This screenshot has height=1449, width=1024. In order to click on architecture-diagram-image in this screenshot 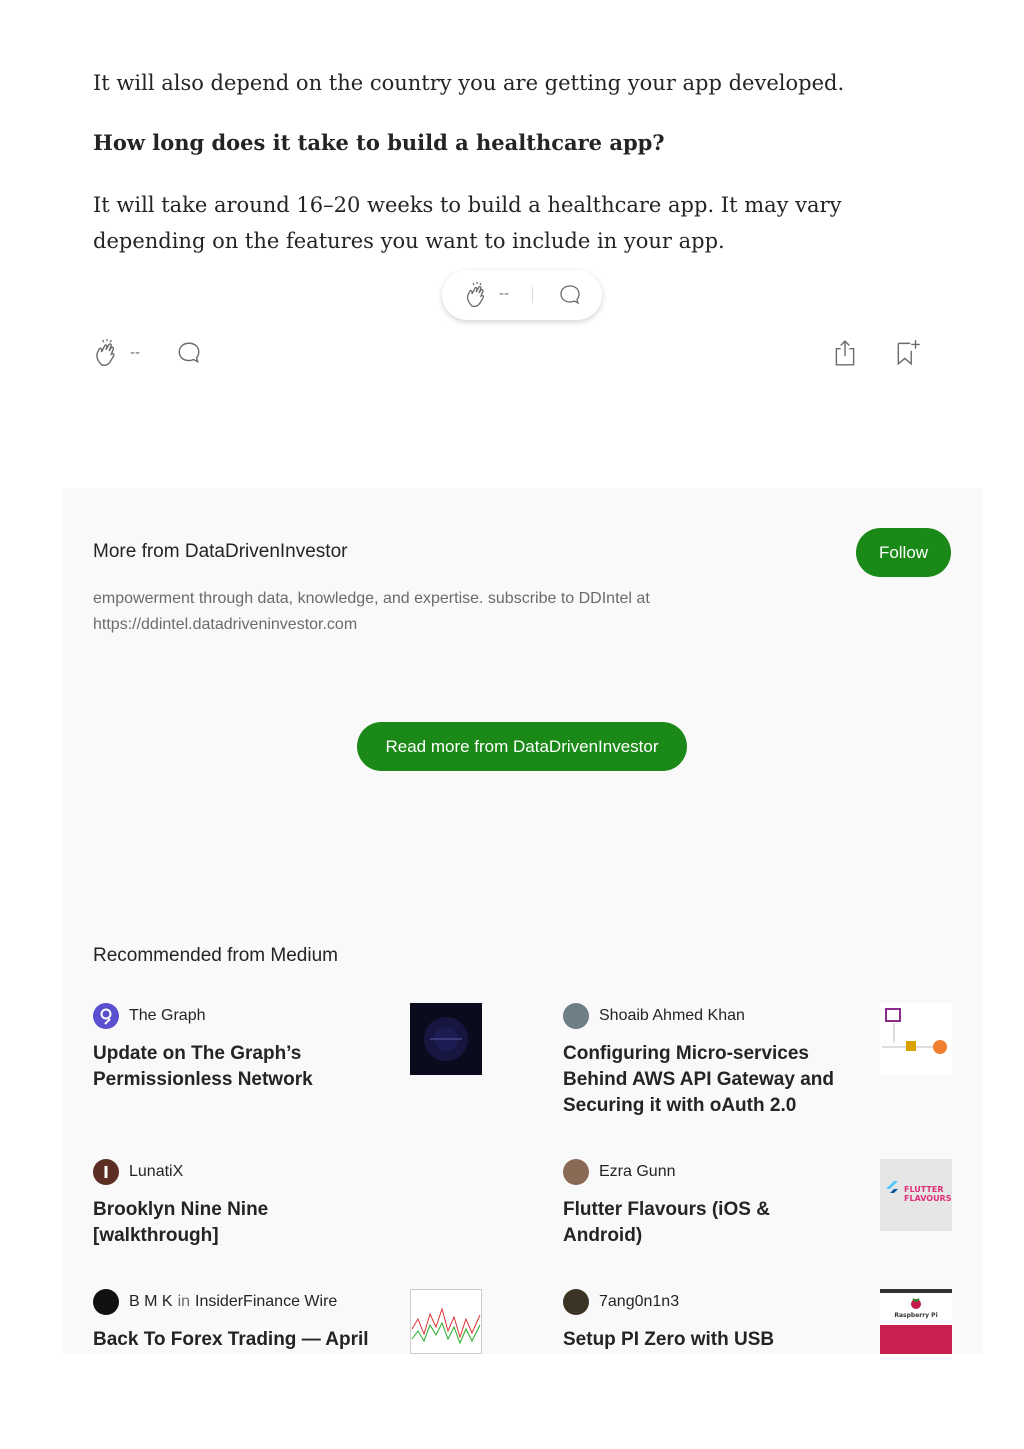, I will do `click(914, 1031)`.